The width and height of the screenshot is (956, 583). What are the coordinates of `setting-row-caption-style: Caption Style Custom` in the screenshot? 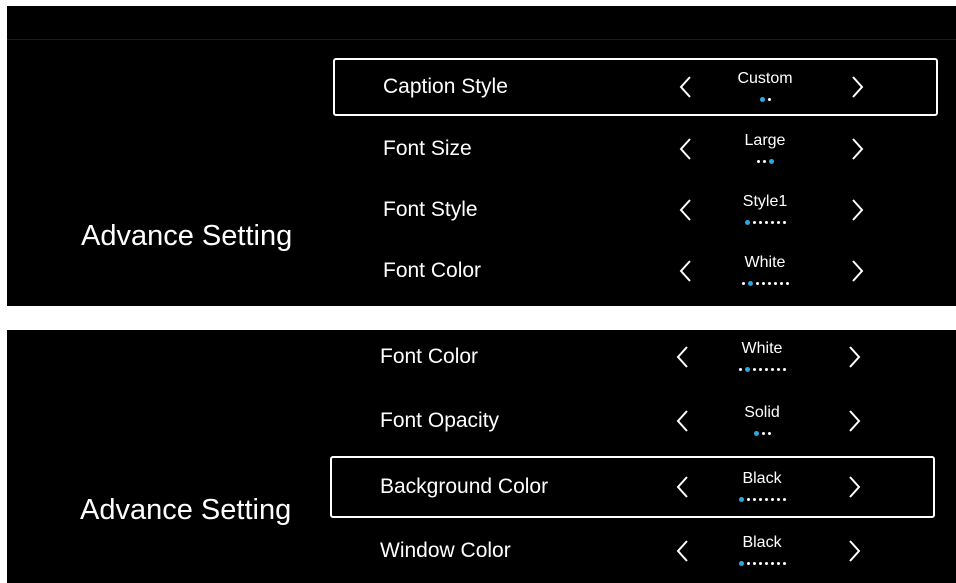 It's located at (635, 87).